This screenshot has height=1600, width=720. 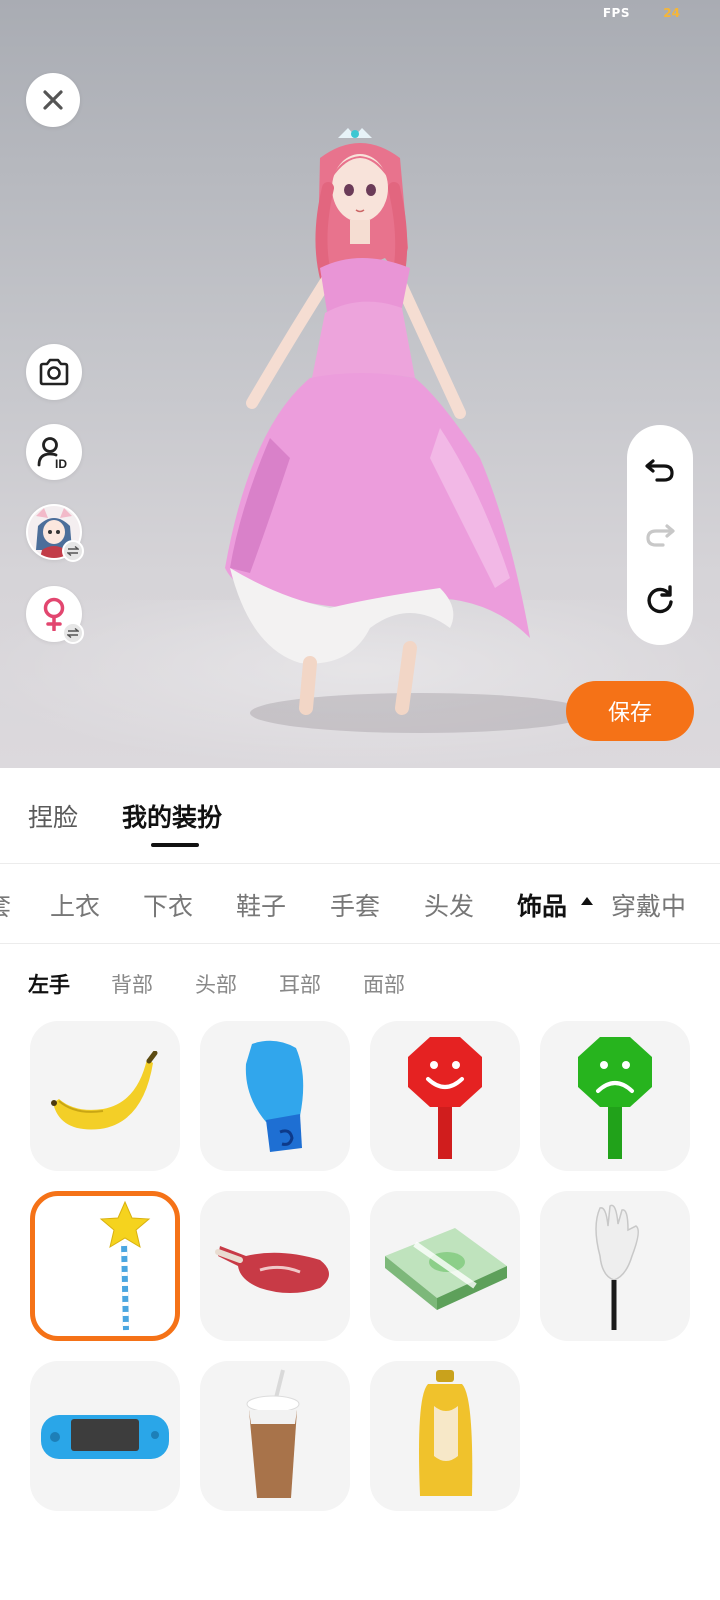 I want to click on item-red-smiley-sign, so click(x=445, y=1096).